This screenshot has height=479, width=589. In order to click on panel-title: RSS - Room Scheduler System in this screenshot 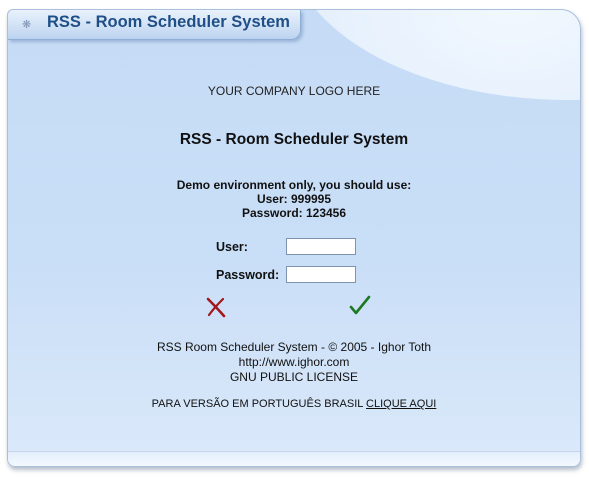, I will do `click(168, 22)`.